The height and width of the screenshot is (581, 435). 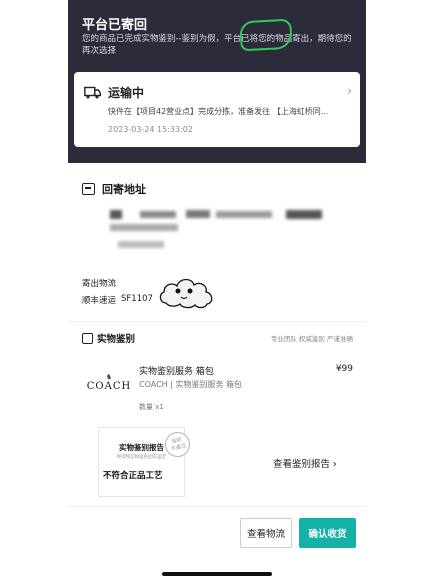 What do you see at coordinates (124, 189) in the screenshot?
I see `return-address-title: 回寄地址` at bounding box center [124, 189].